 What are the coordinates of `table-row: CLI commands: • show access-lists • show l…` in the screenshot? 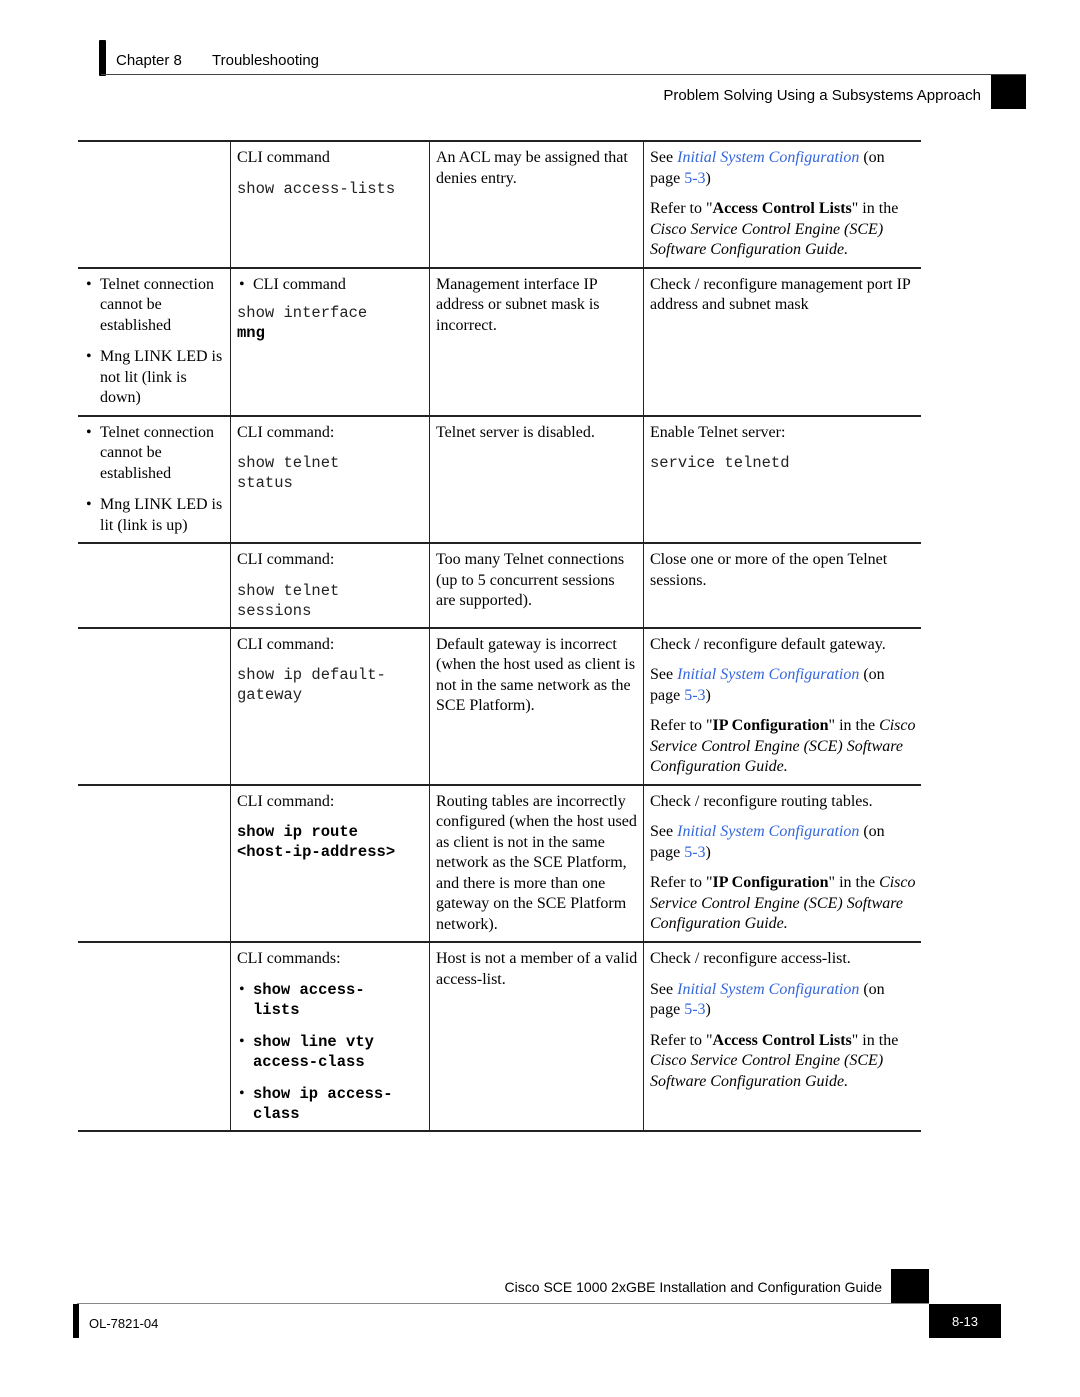 It's located at (499, 1036).